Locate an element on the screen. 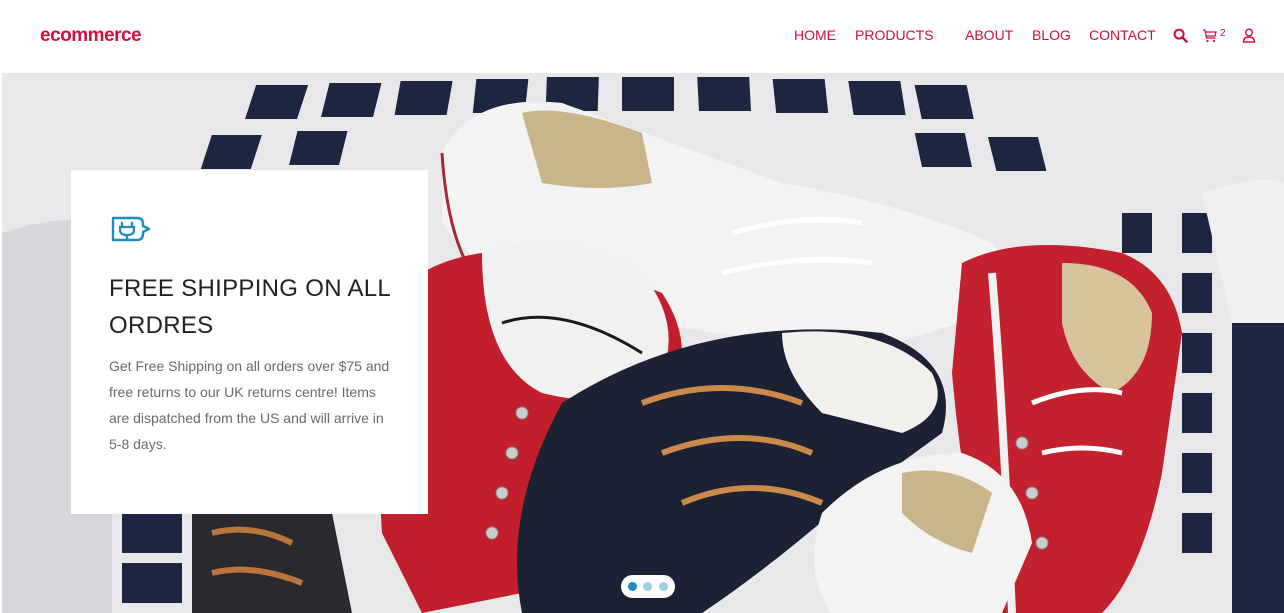  slider-pagination is located at coordinates (648, 586).